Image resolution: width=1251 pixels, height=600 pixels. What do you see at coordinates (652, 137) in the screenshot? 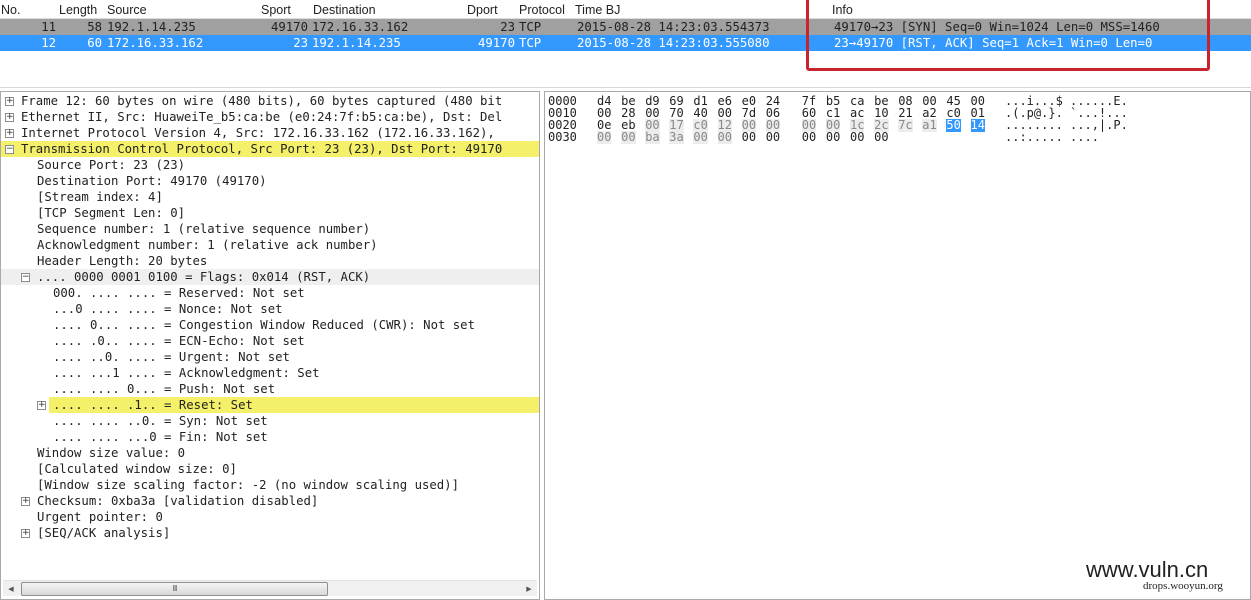
I see `hex-byte: ba` at bounding box center [652, 137].